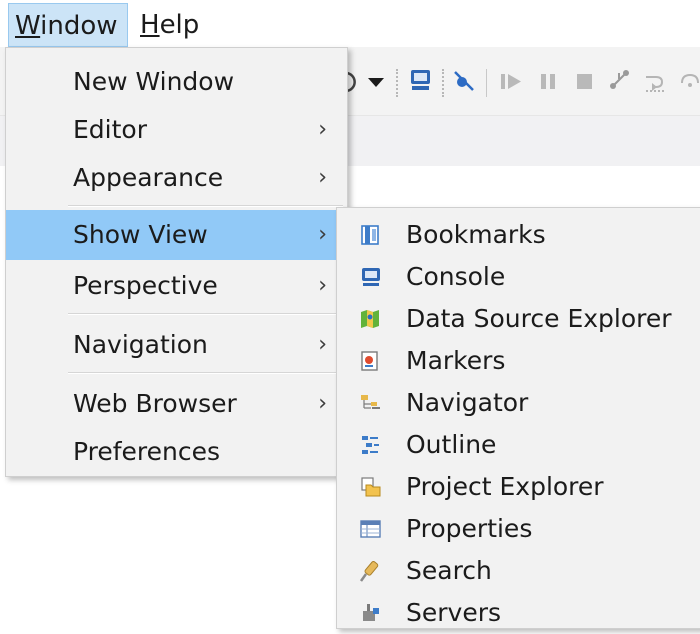  I want to click on disconnect-icon, so click(620, 80).